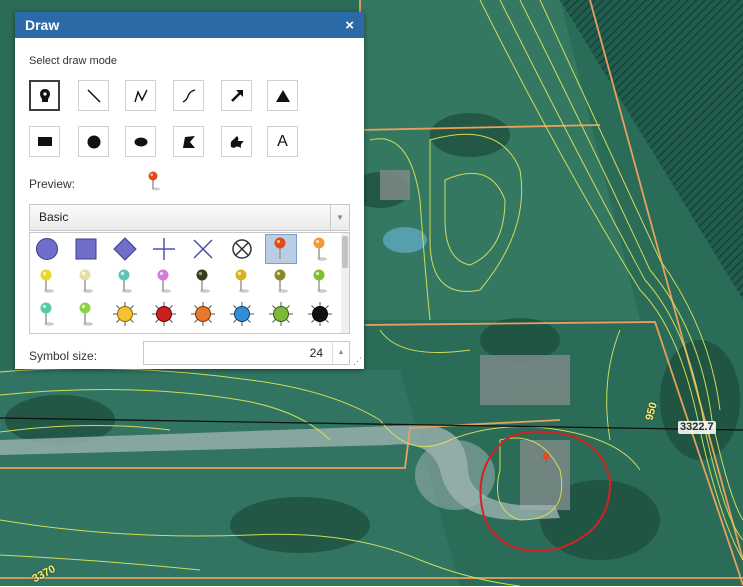 Image resolution: width=743 pixels, height=587 pixels. Describe the element at coordinates (189, 217) in the screenshot. I see `symbol-set-select: Basic ▼` at that location.